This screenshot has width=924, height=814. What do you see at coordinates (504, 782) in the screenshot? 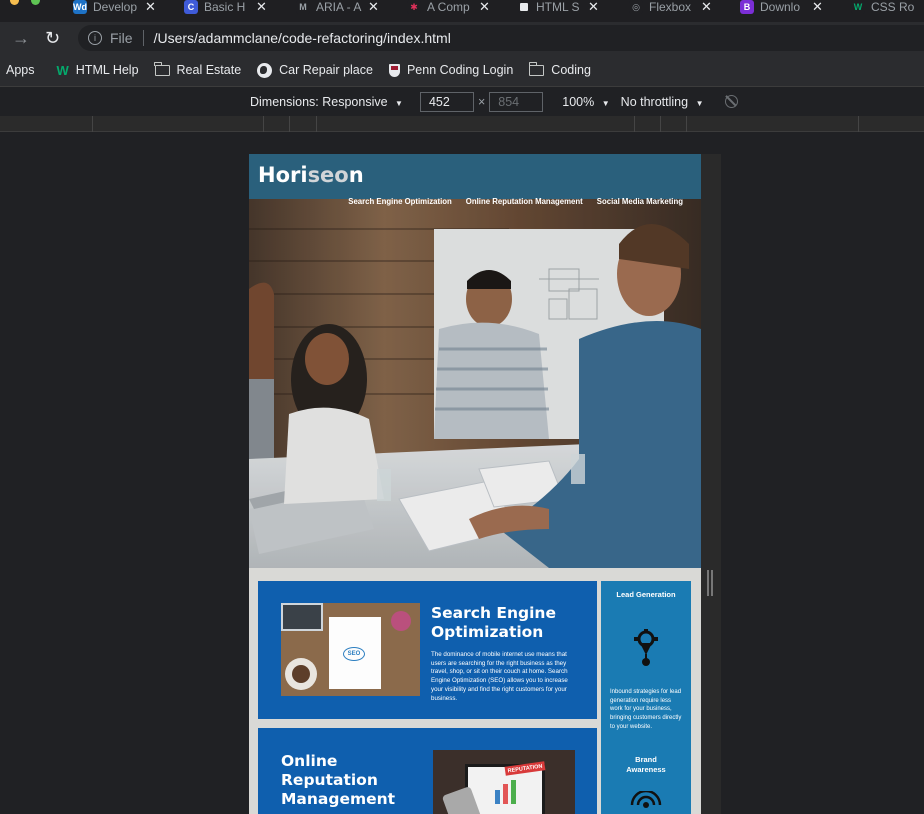
I see `orm-image: REPUTATION` at bounding box center [504, 782].